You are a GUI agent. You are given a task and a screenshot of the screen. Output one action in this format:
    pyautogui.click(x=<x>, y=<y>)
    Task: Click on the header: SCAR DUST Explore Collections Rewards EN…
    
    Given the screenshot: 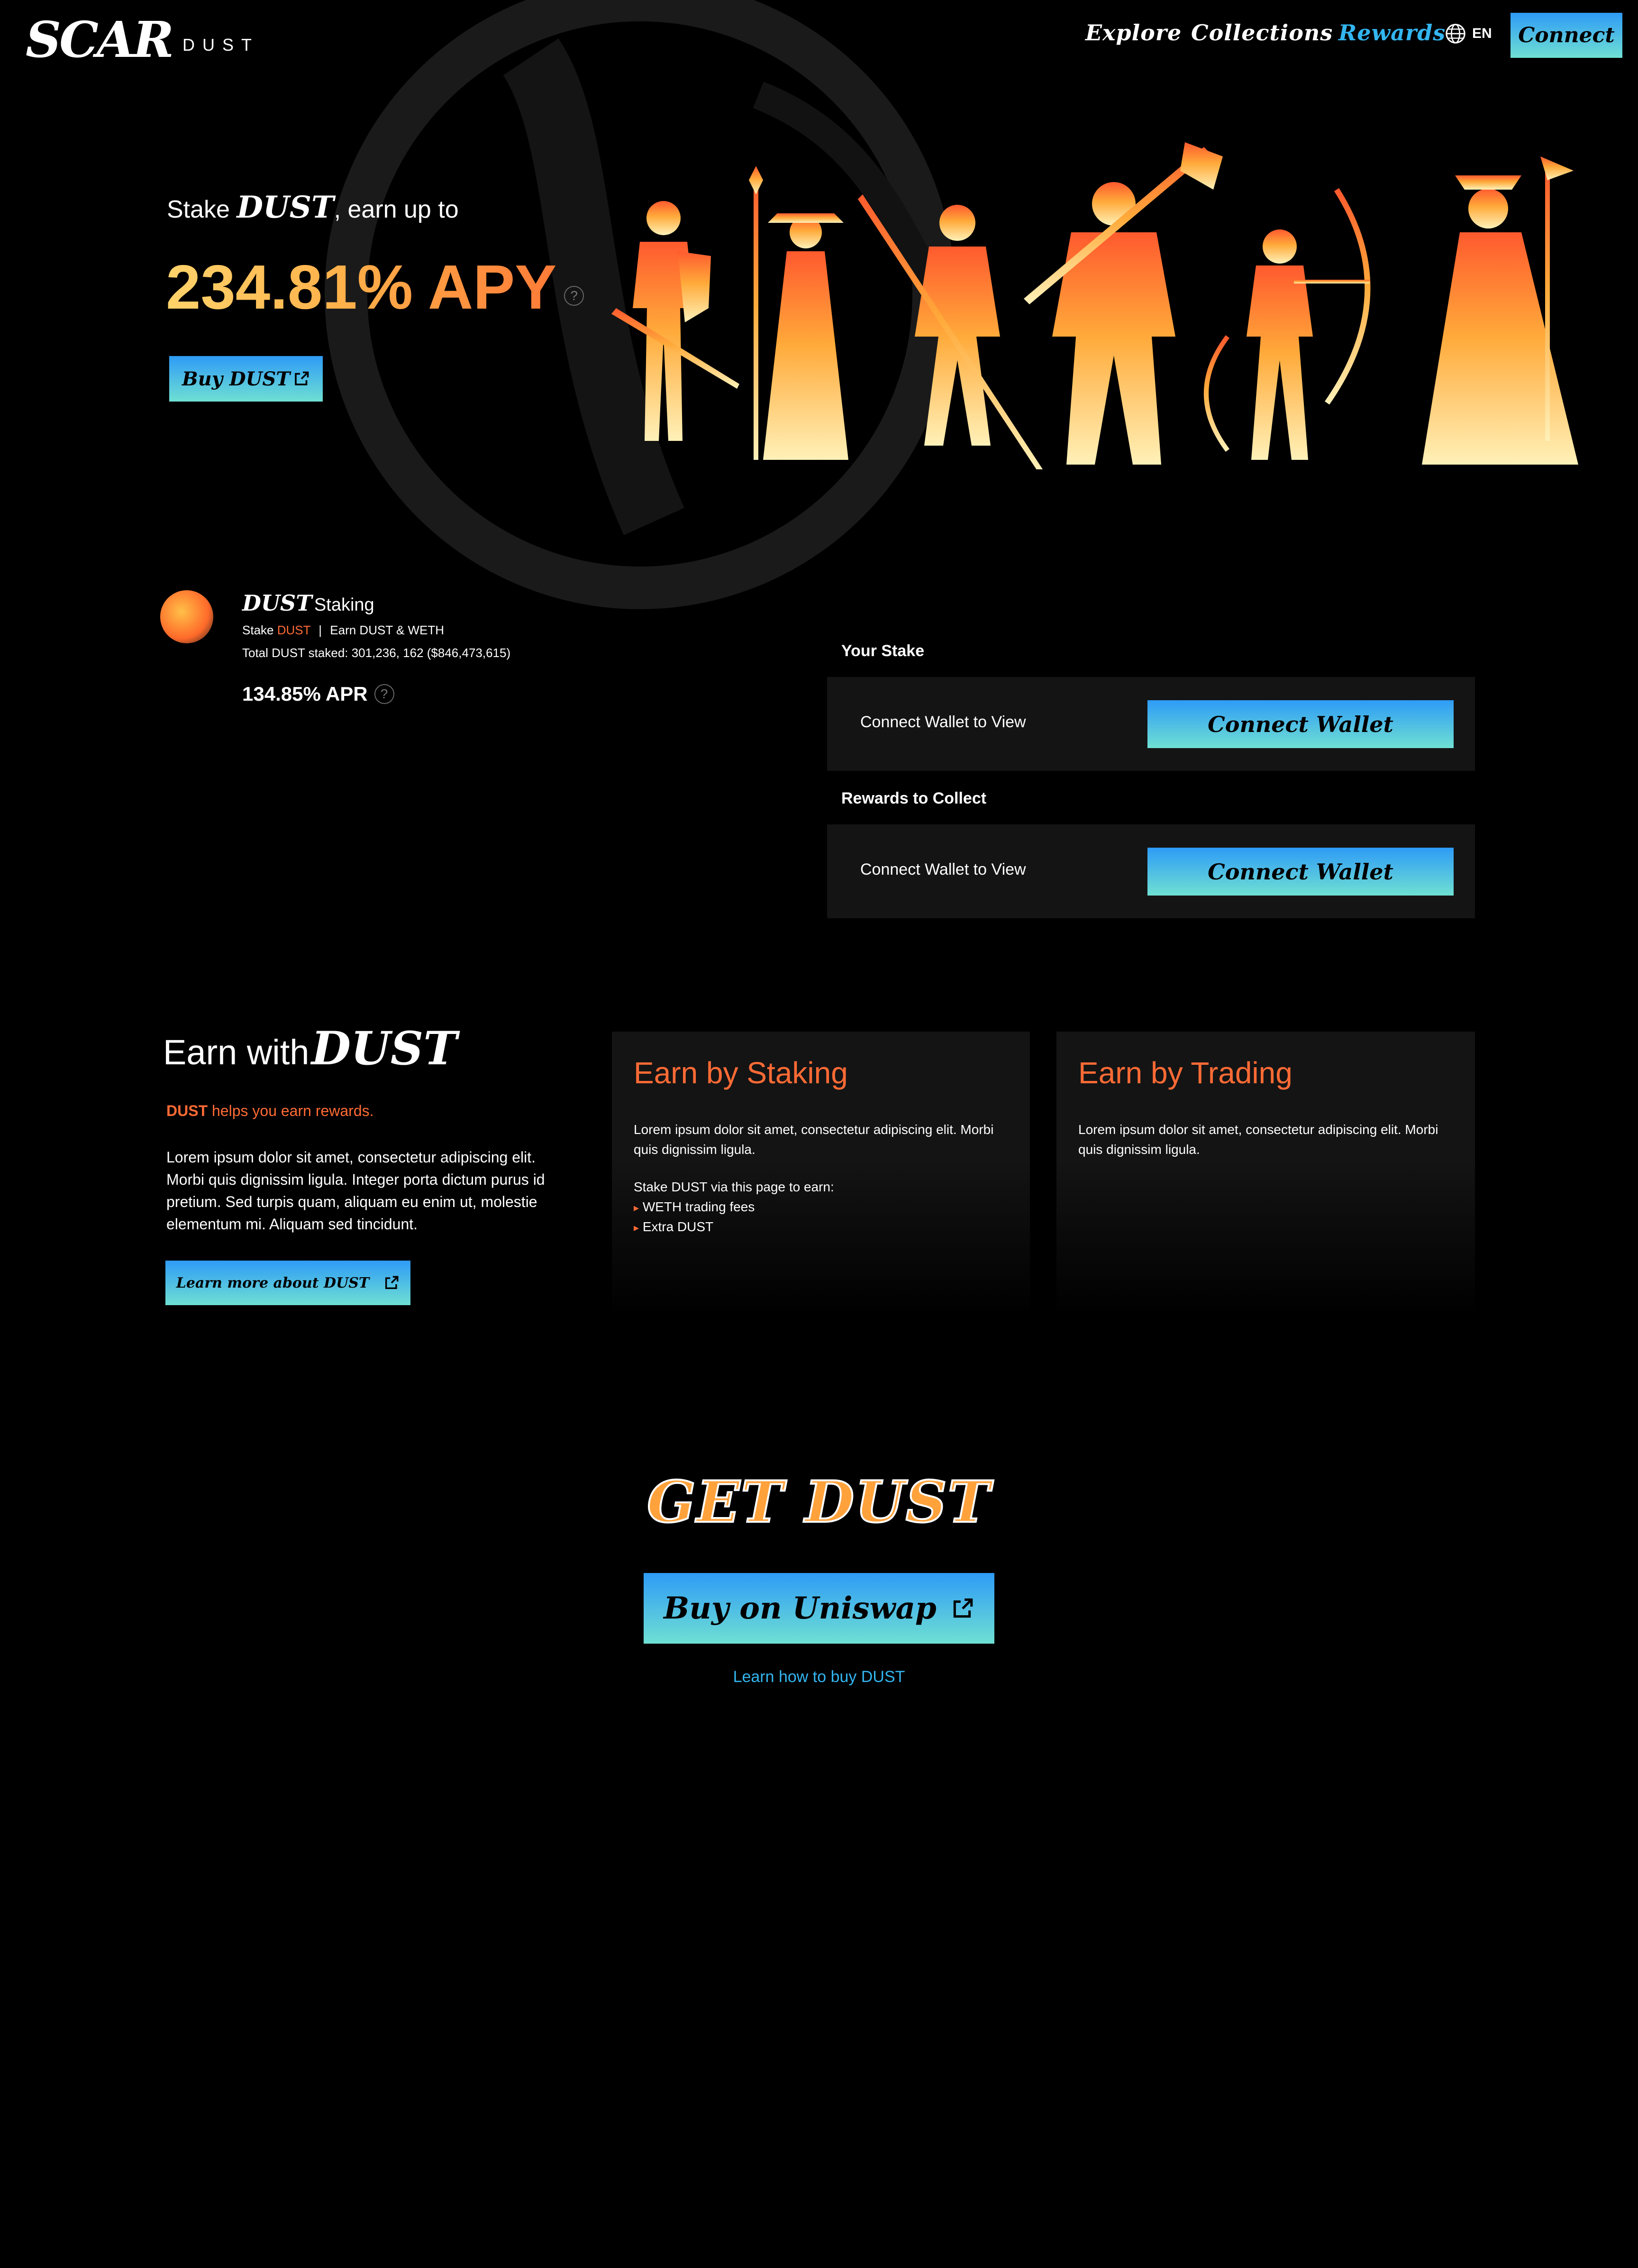 What is the action you would take?
    pyautogui.click(x=819, y=36)
    